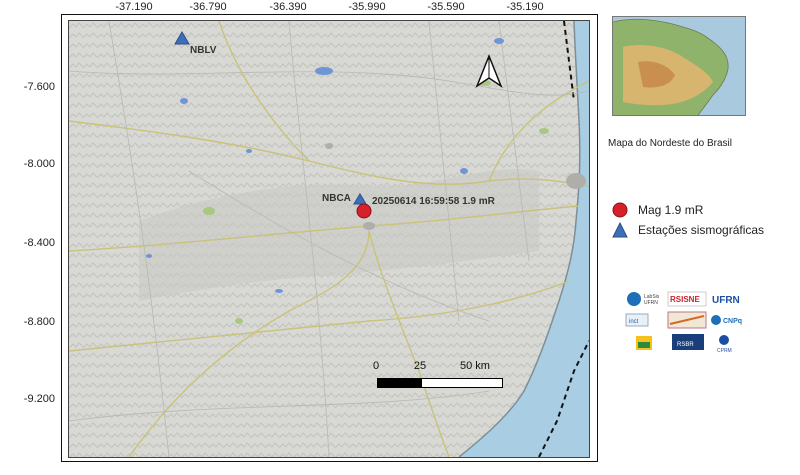  I want to click on x-tick-label: -36.790, so click(208, 7).